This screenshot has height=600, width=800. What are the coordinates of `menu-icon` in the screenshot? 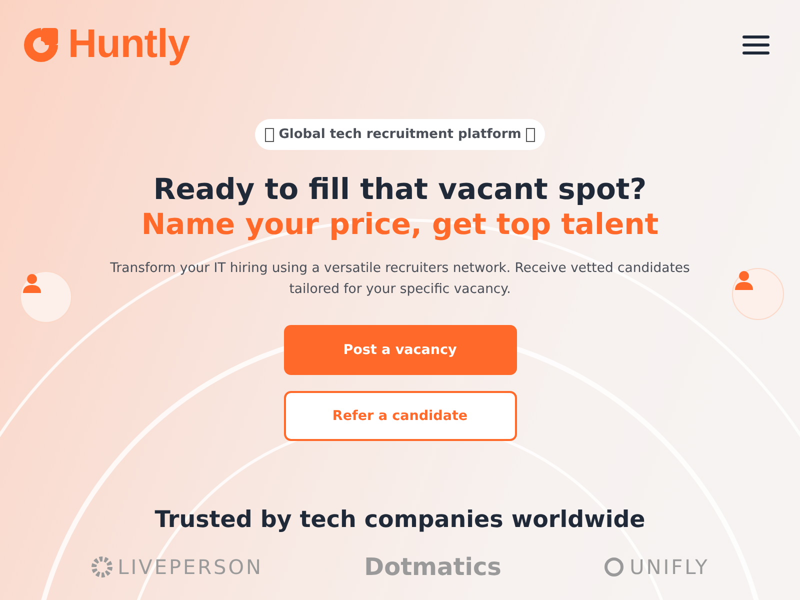 It's located at (756, 45).